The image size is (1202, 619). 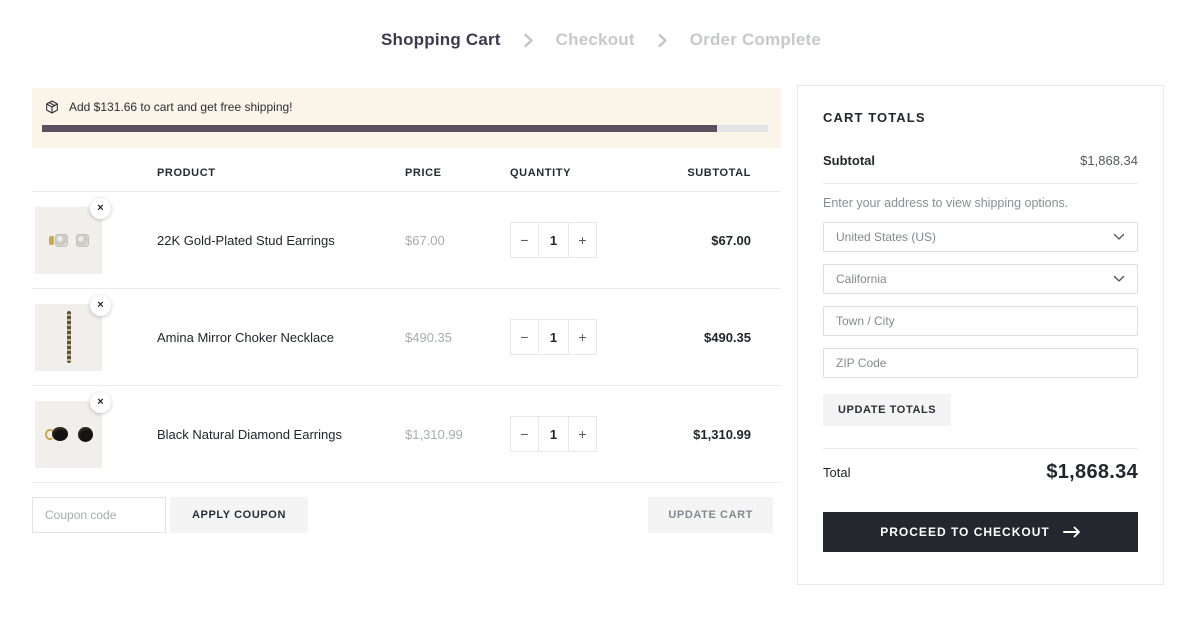 I want to click on product-price: $1,310.99, so click(x=434, y=434).